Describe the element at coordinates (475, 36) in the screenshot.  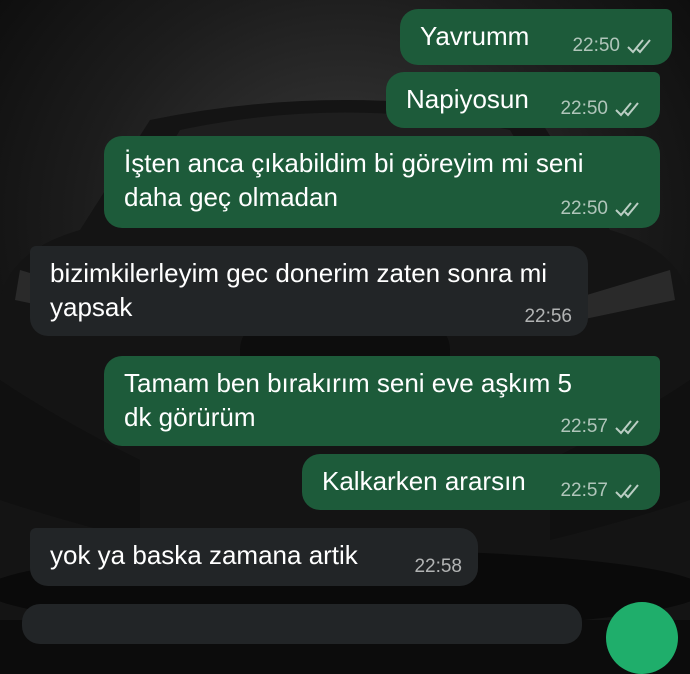
I see `message-text: Yavrumm` at that location.